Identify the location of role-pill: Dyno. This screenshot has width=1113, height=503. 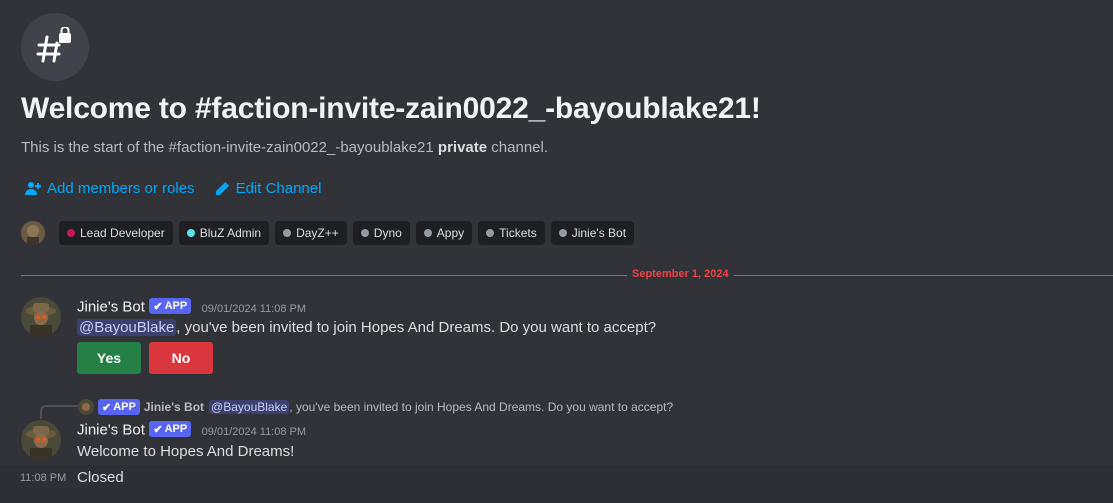
(381, 233).